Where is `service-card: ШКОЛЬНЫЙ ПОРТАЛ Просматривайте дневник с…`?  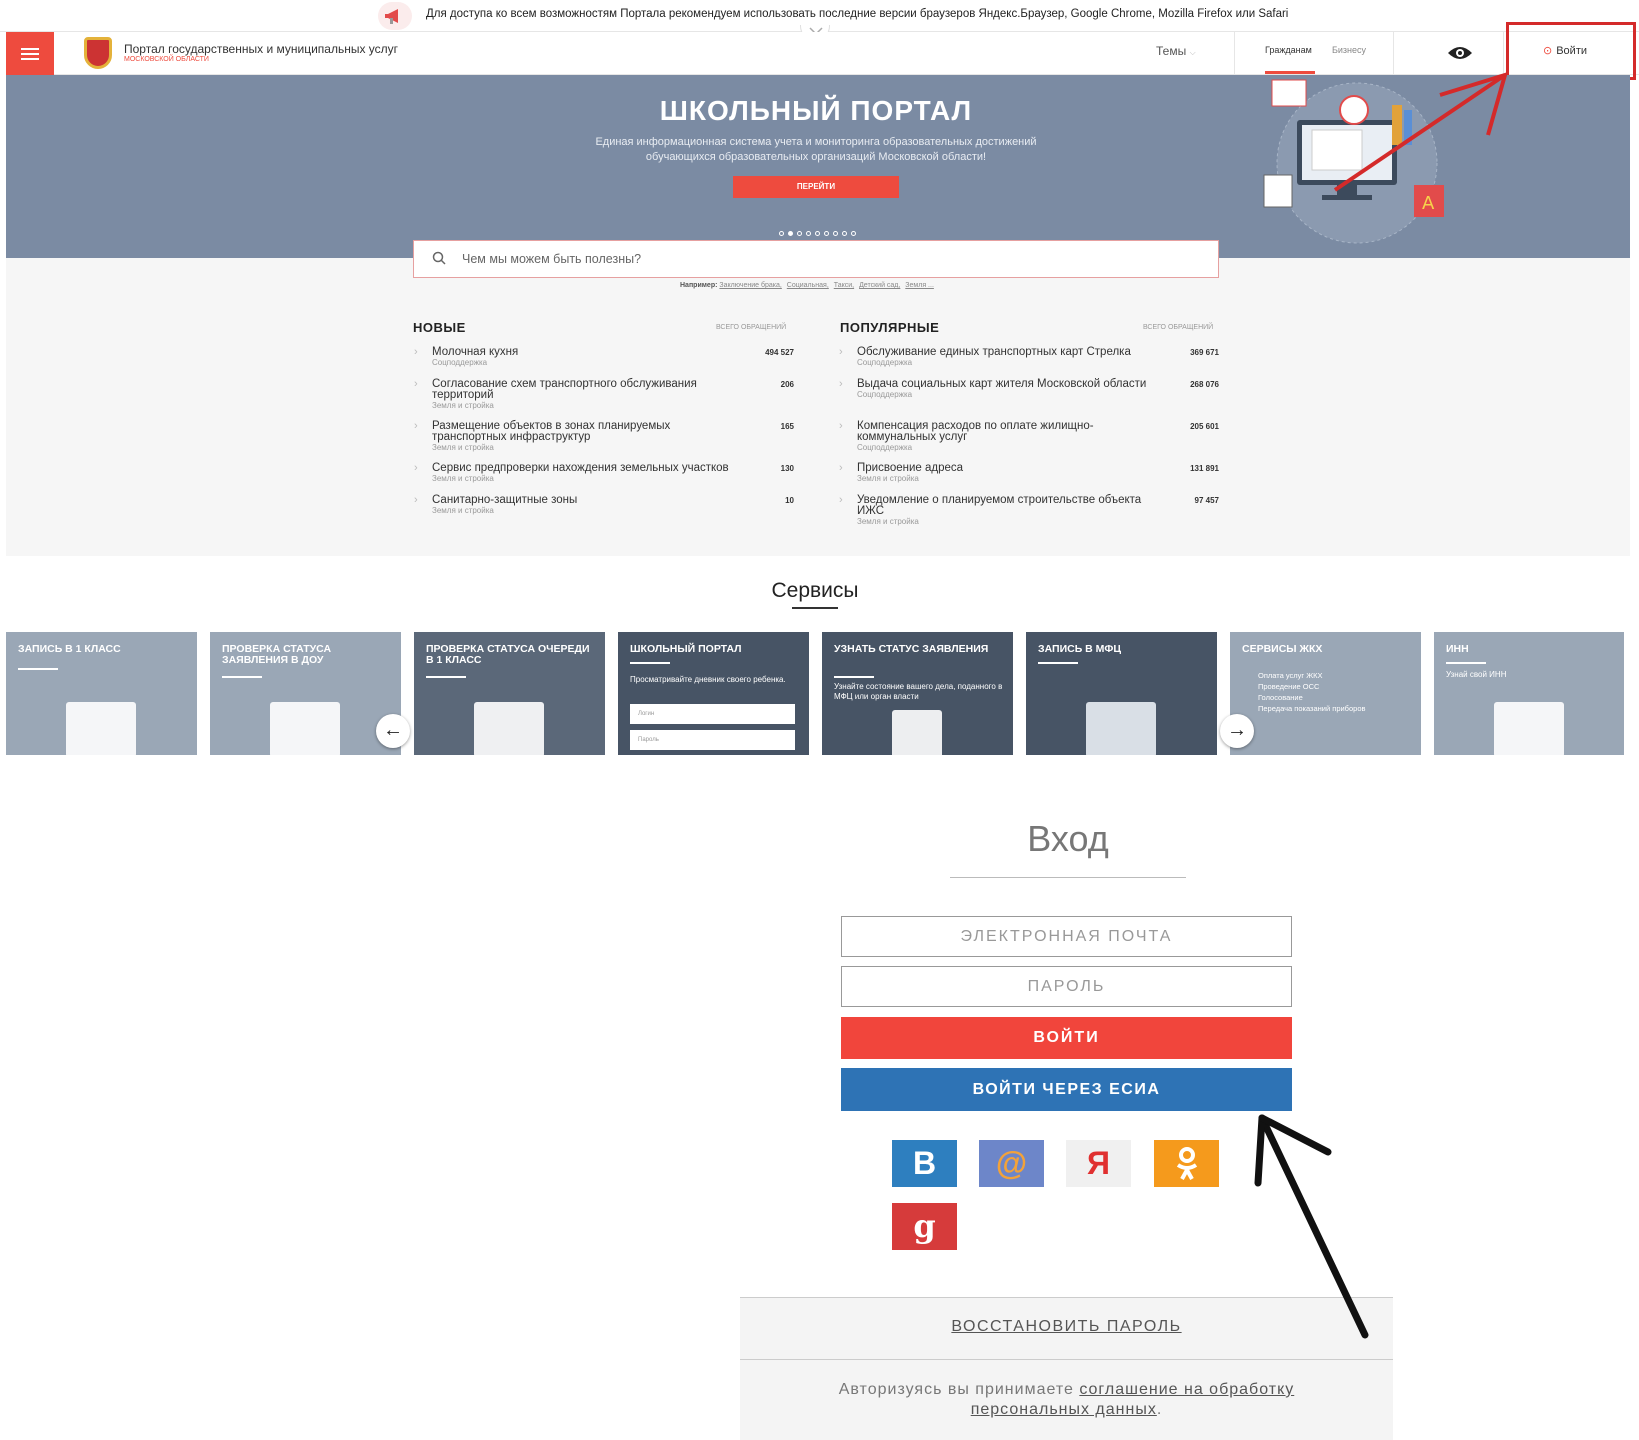 service-card: ШКОЛЬНЫЙ ПОРТАЛ Просматривайте дневник с… is located at coordinates (713, 693).